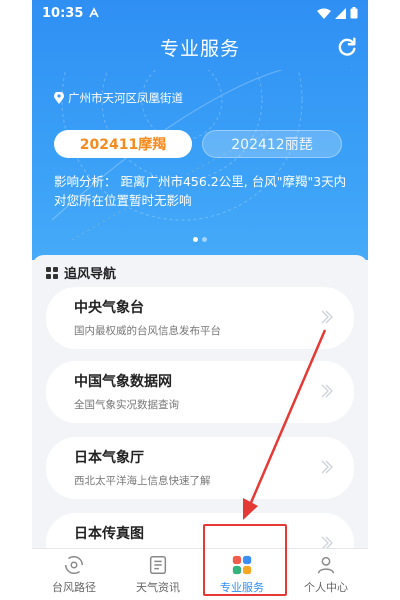 The width and height of the screenshot is (400, 600). I want to click on nav-card-desc: 全国气象实况数据查询, so click(126, 405).